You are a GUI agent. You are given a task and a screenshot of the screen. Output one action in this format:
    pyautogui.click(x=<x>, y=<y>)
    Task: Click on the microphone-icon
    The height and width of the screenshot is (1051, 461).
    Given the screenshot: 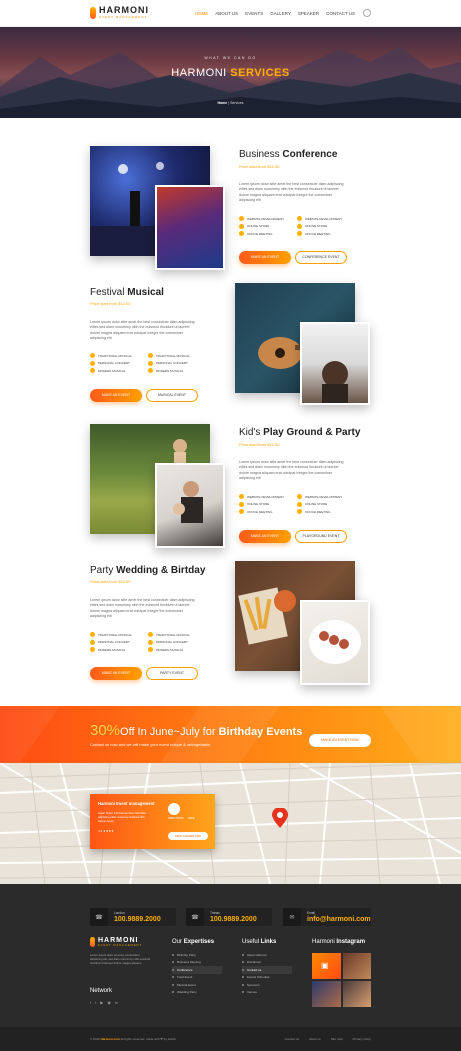 What is the action you would take?
    pyautogui.click(x=92, y=942)
    